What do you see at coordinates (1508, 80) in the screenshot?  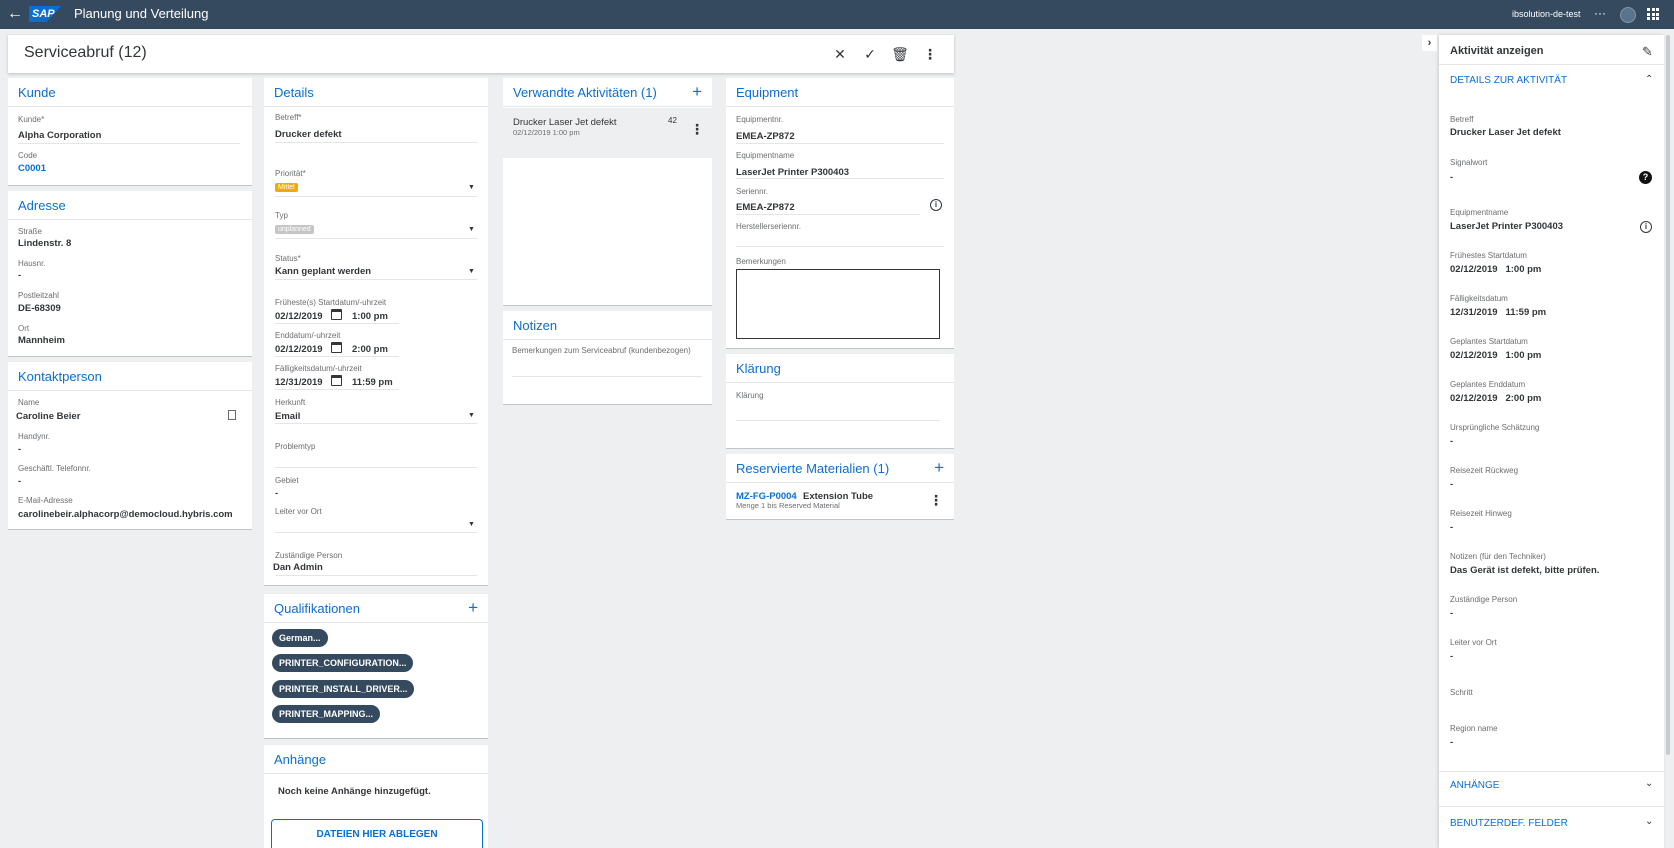 I see `details-section-header: DETAILS ZUR AKTIVITÄT` at bounding box center [1508, 80].